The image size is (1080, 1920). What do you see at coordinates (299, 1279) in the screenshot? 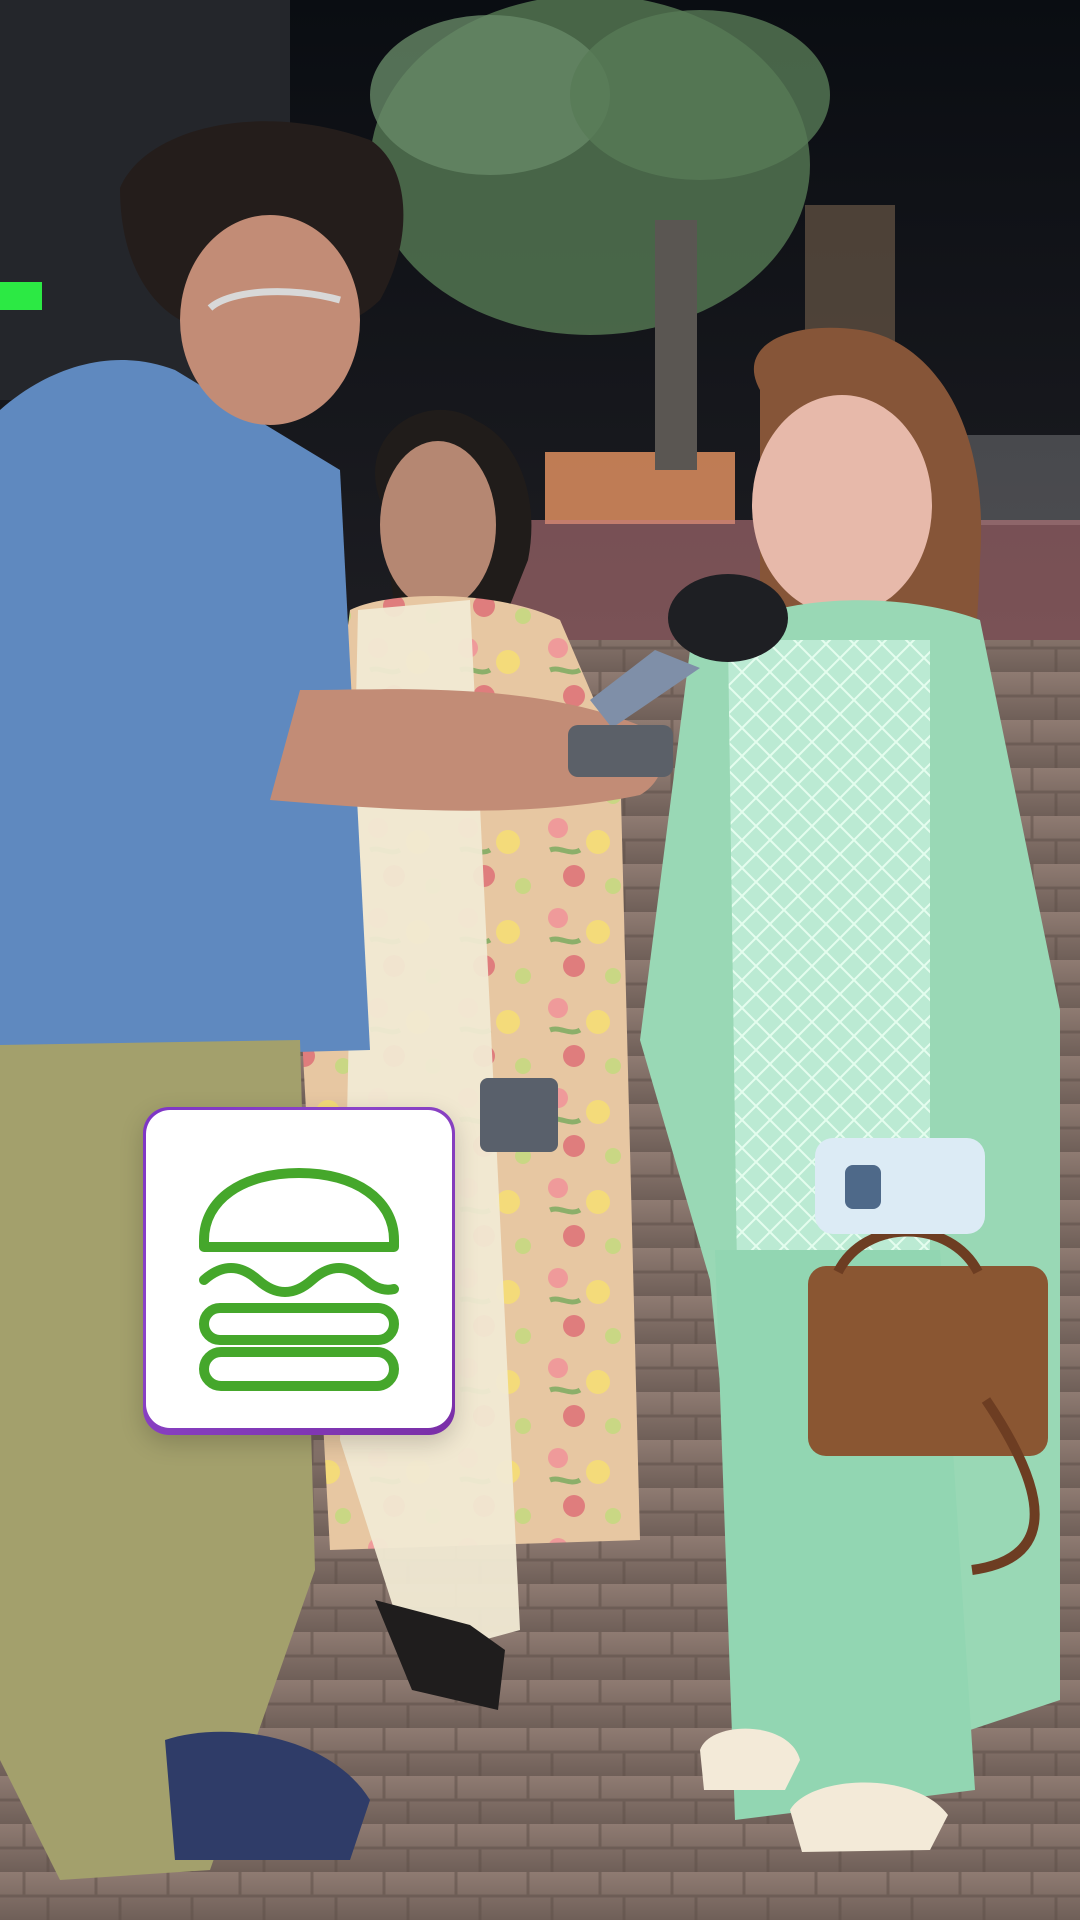
I see `burger-icon` at bounding box center [299, 1279].